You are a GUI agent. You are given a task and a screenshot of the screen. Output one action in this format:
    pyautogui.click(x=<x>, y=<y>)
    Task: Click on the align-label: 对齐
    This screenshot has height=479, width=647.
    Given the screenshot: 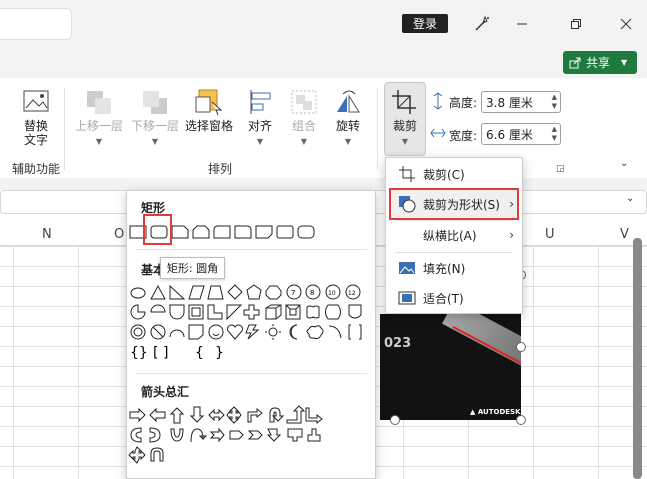 What is the action you would take?
    pyautogui.click(x=259, y=126)
    